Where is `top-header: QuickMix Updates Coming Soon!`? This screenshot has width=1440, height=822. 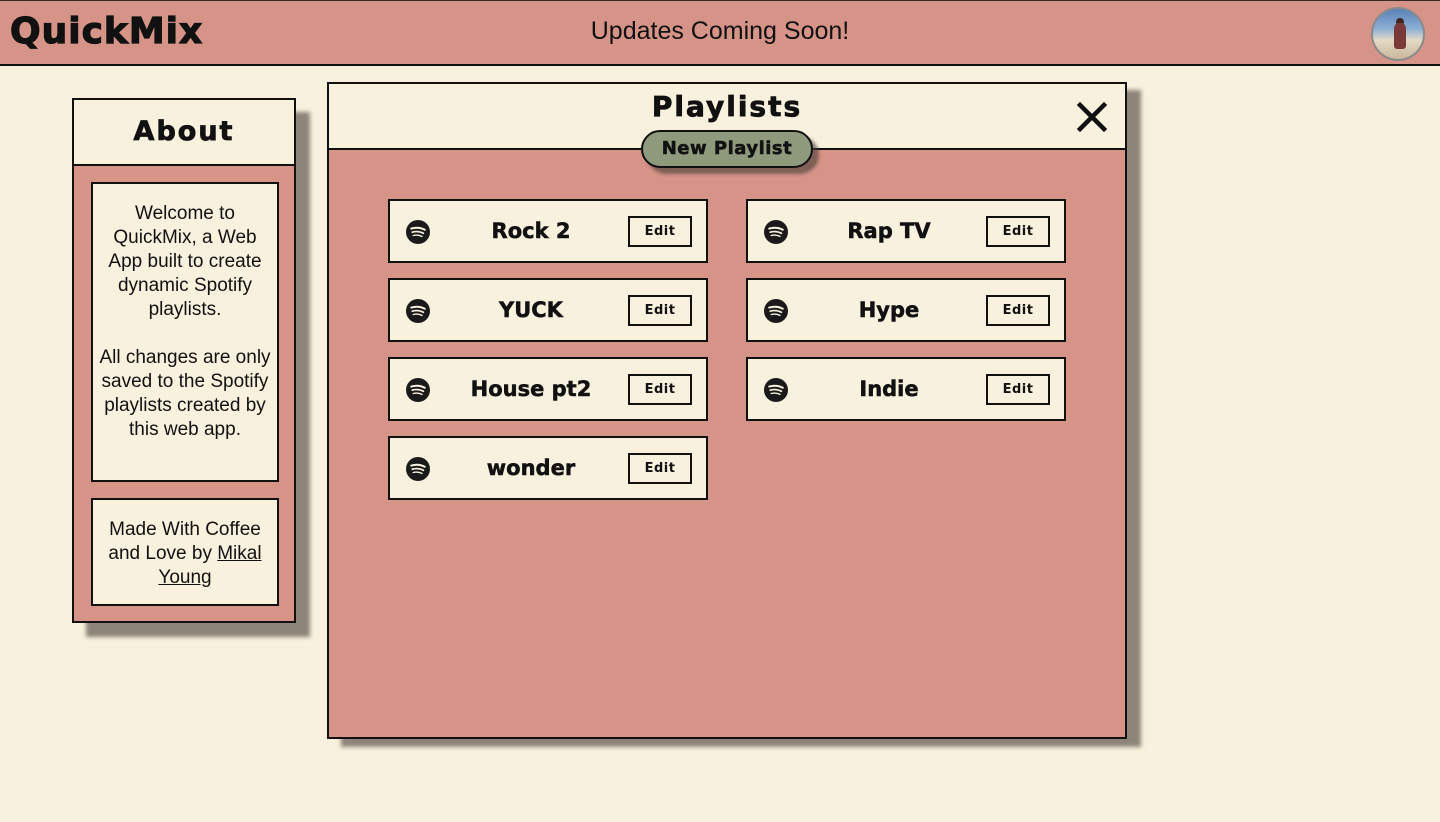 top-header: QuickMix Updates Coming Soon! is located at coordinates (720, 33).